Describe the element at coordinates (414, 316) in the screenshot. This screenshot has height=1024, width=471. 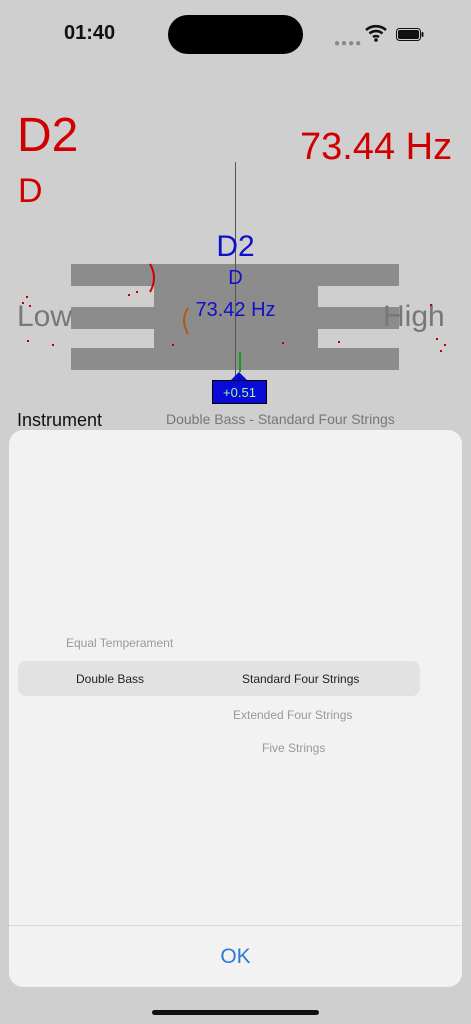
I see `high-label: High` at that location.